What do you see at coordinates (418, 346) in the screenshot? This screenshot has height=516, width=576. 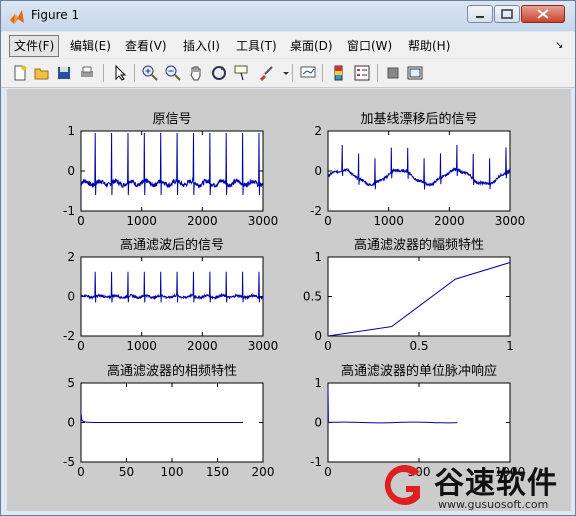 I see `x-tick-label: 0.5` at bounding box center [418, 346].